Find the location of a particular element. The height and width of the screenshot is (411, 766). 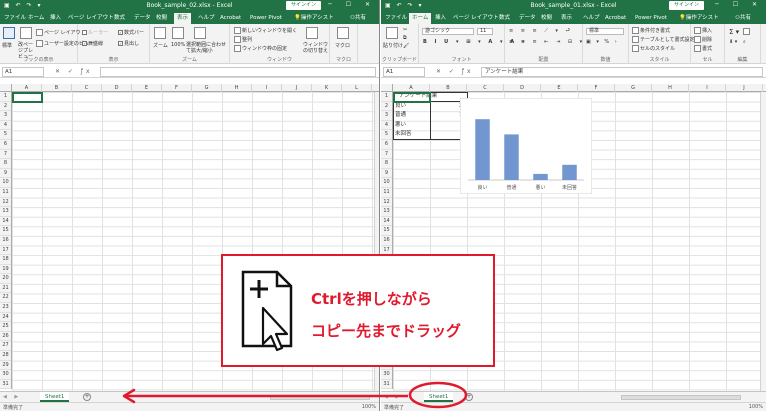

highlight-ellipse is located at coordinates (438, 395).